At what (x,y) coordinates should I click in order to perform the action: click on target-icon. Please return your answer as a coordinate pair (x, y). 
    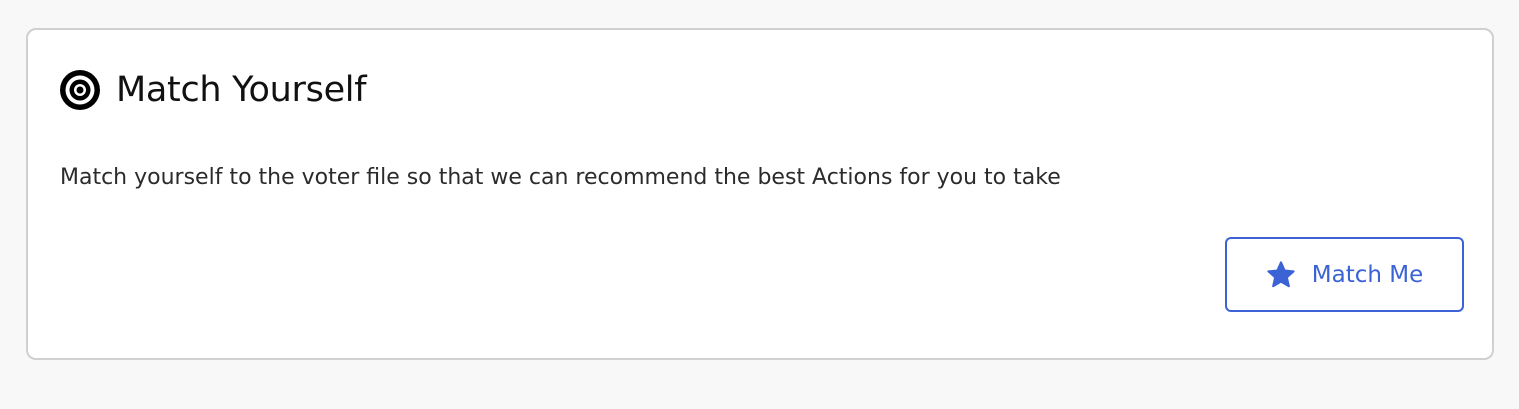
    Looking at the image, I should click on (80, 90).